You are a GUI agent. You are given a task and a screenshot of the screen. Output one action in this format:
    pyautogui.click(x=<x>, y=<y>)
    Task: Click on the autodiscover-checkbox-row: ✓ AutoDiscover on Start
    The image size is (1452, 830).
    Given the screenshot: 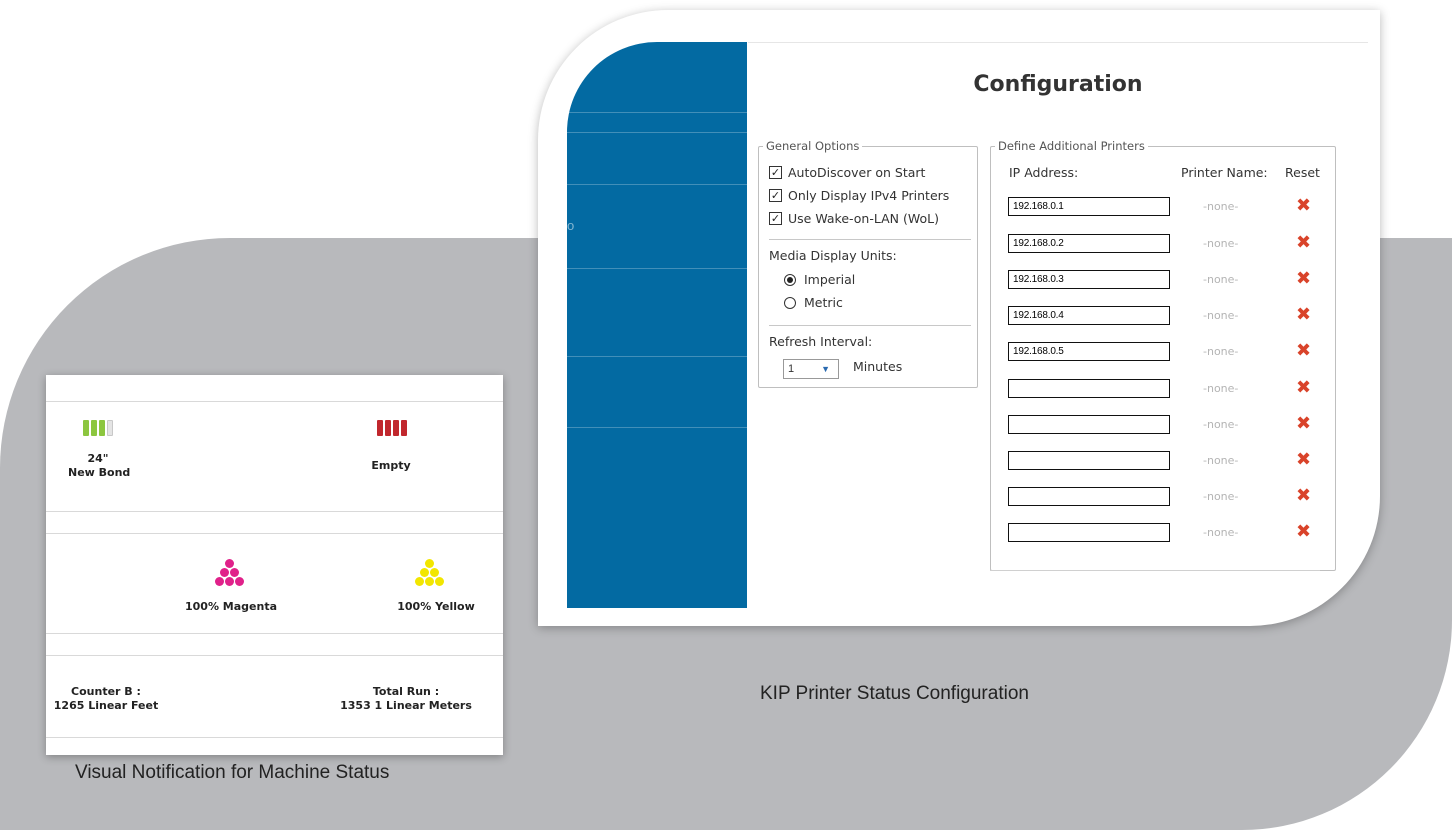 What is the action you would take?
    pyautogui.click(x=847, y=172)
    